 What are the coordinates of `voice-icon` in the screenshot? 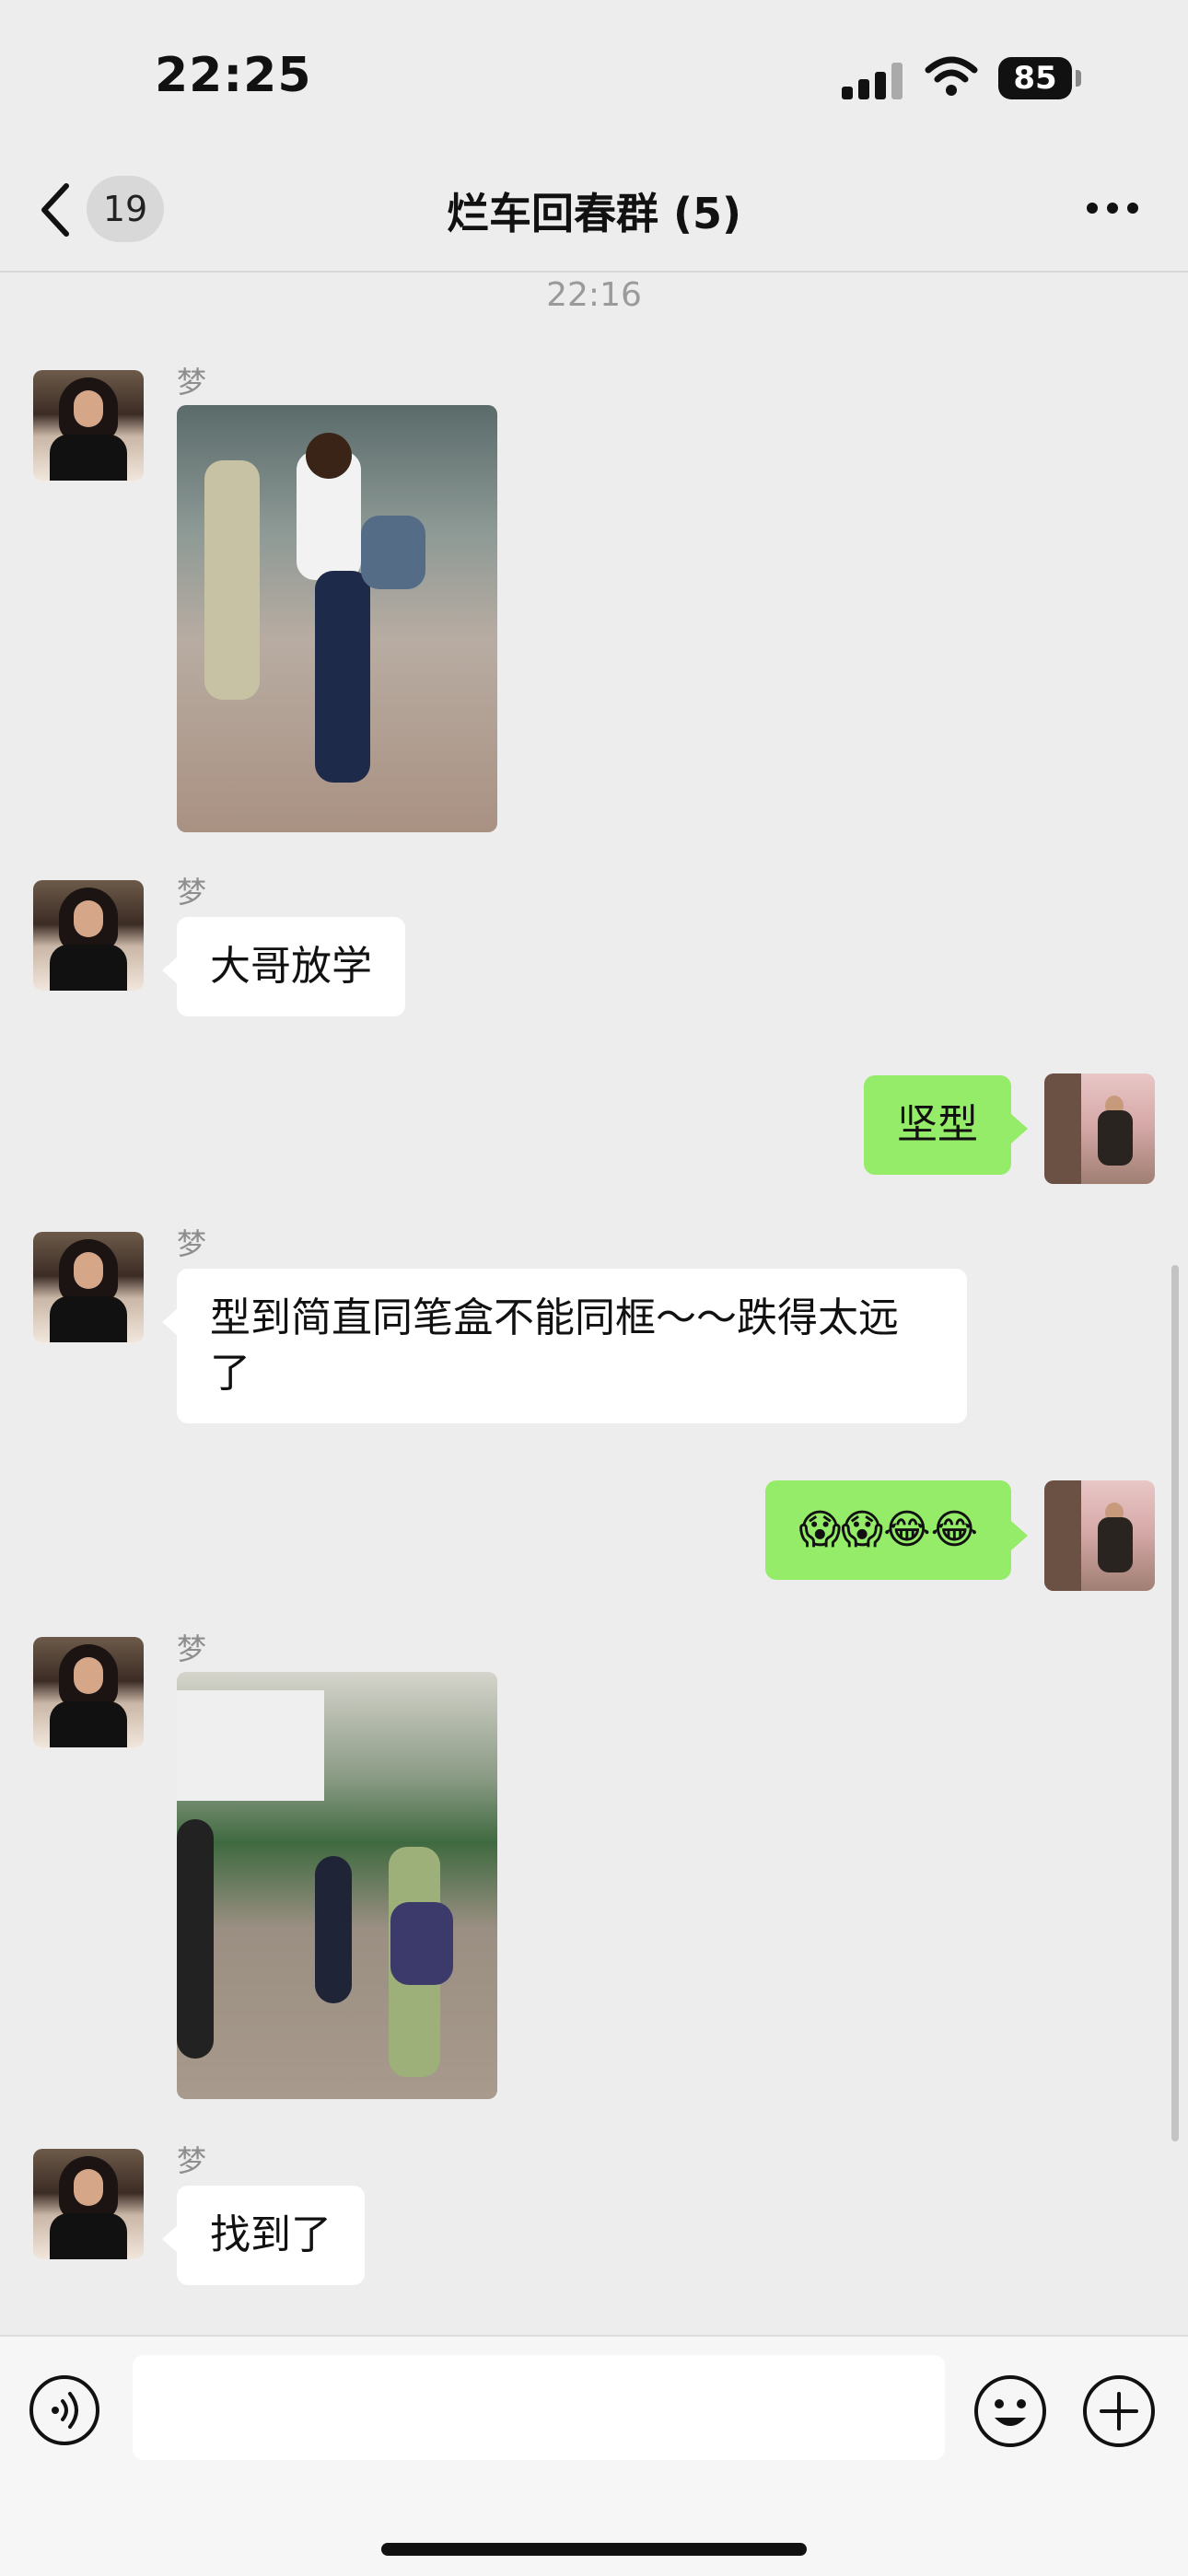 It's located at (64, 2410).